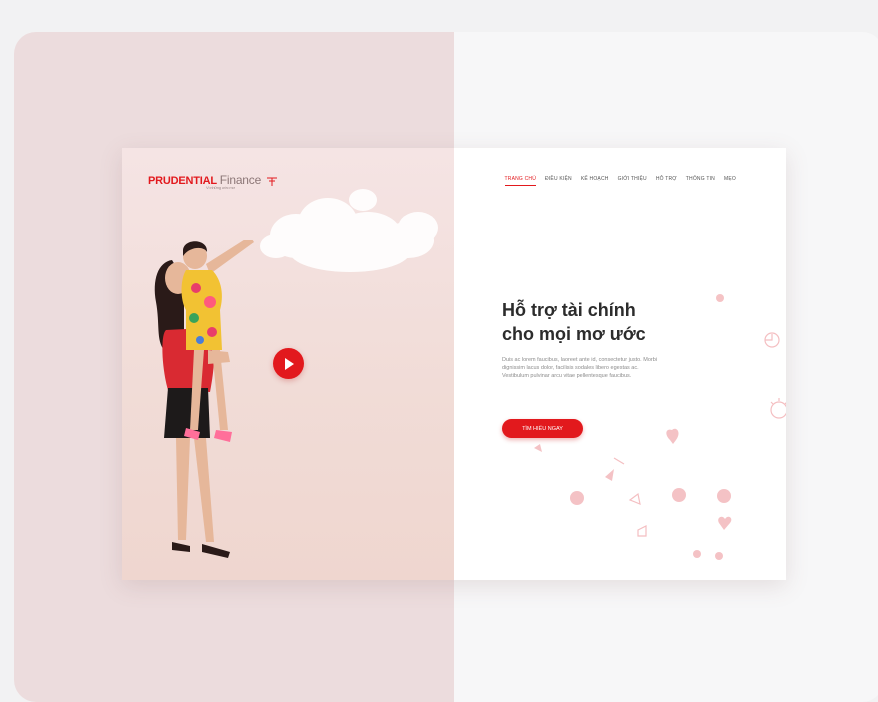  Describe the element at coordinates (213, 181) in the screenshot. I see `brand-logo: PRUDENTIAL Finance Vì những ước mơ` at that location.